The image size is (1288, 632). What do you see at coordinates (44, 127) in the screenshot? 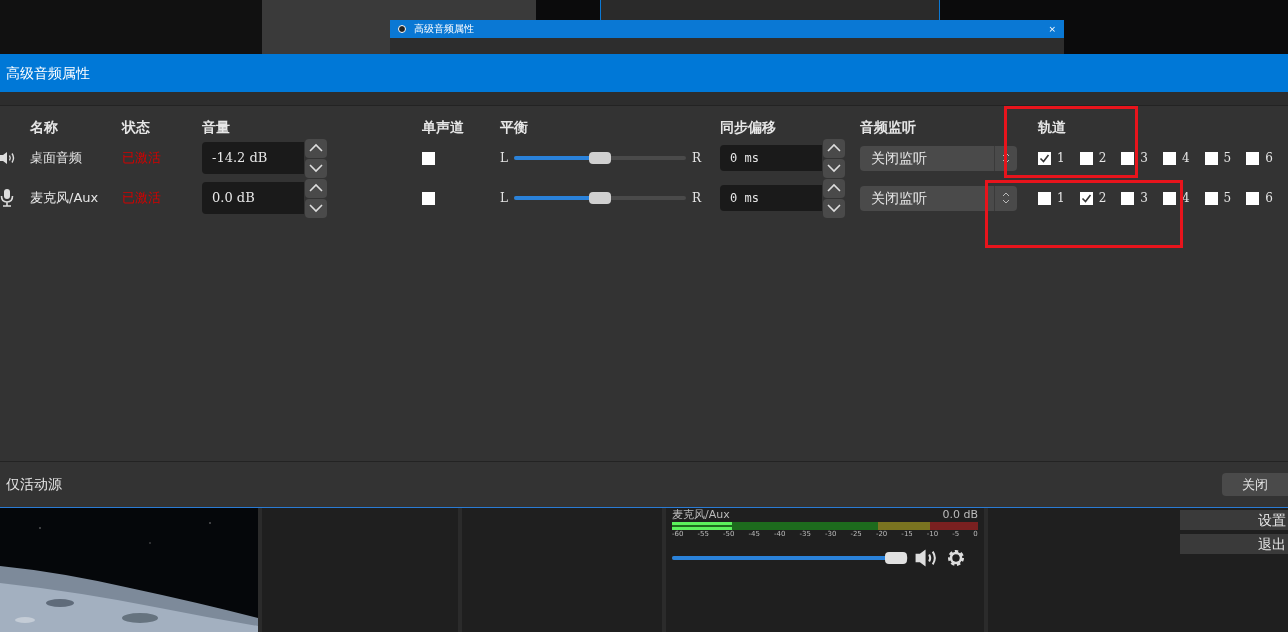
I see `column-header: 名称` at bounding box center [44, 127].